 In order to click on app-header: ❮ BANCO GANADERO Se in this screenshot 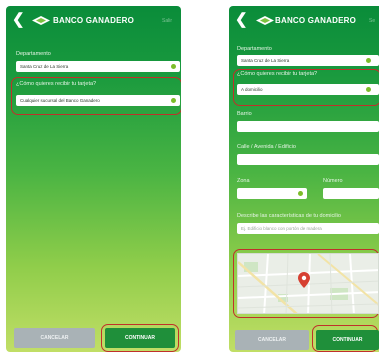, I will do `click(304, 21)`.